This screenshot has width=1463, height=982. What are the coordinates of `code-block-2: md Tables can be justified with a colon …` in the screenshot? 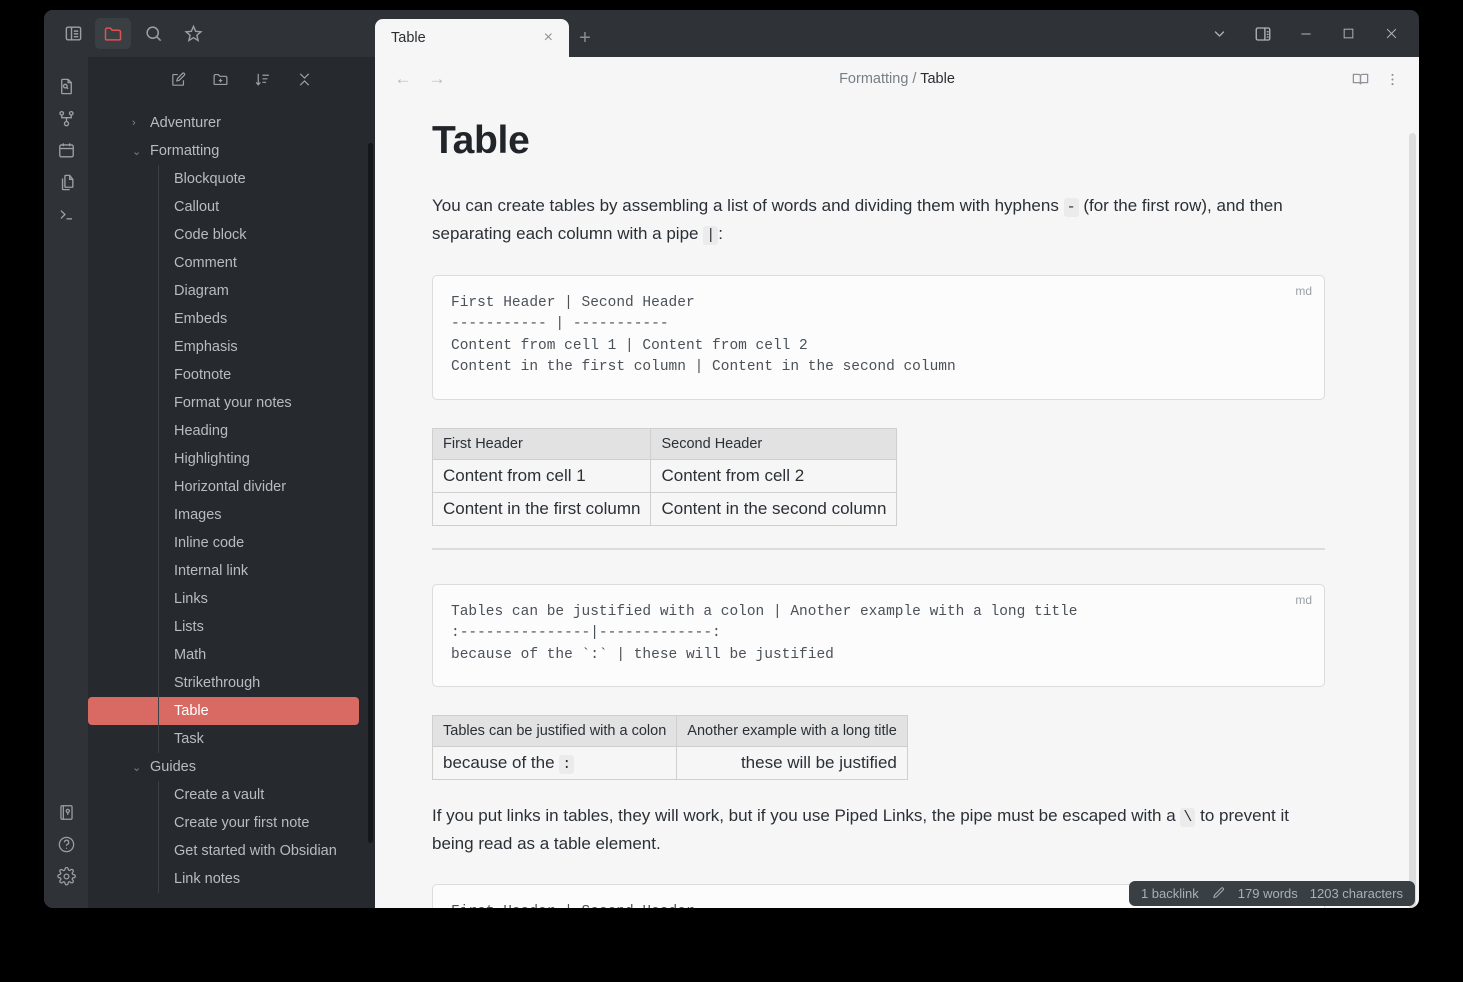 It's located at (878, 635).